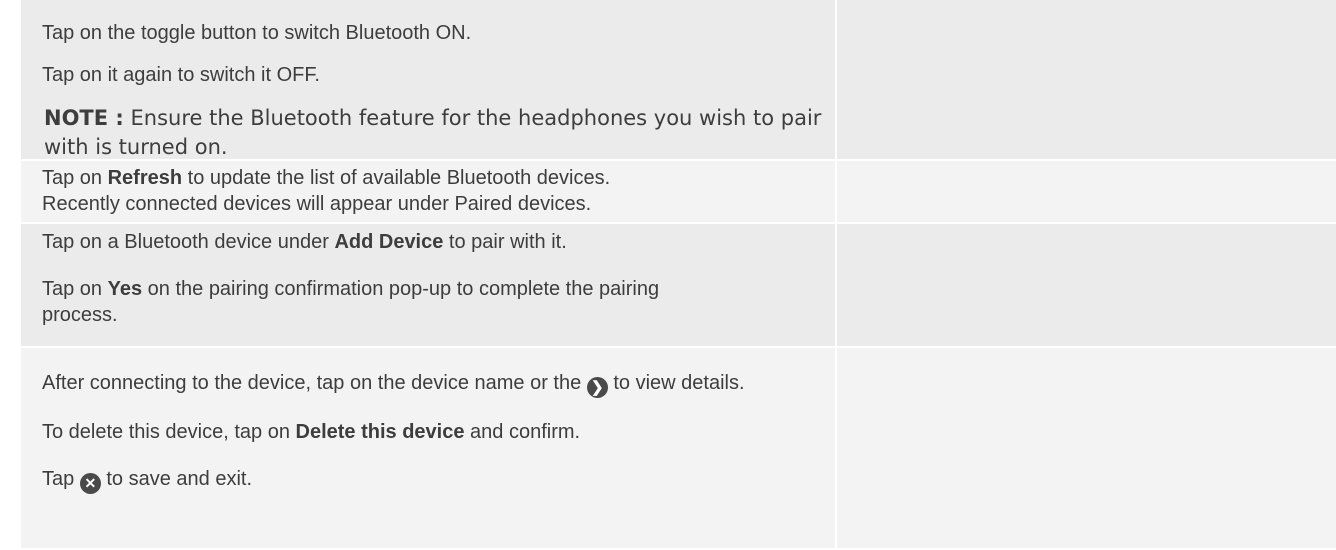  Describe the element at coordinates (125, 289) in the screenshot. I see `yes-label: Yes` at that location.